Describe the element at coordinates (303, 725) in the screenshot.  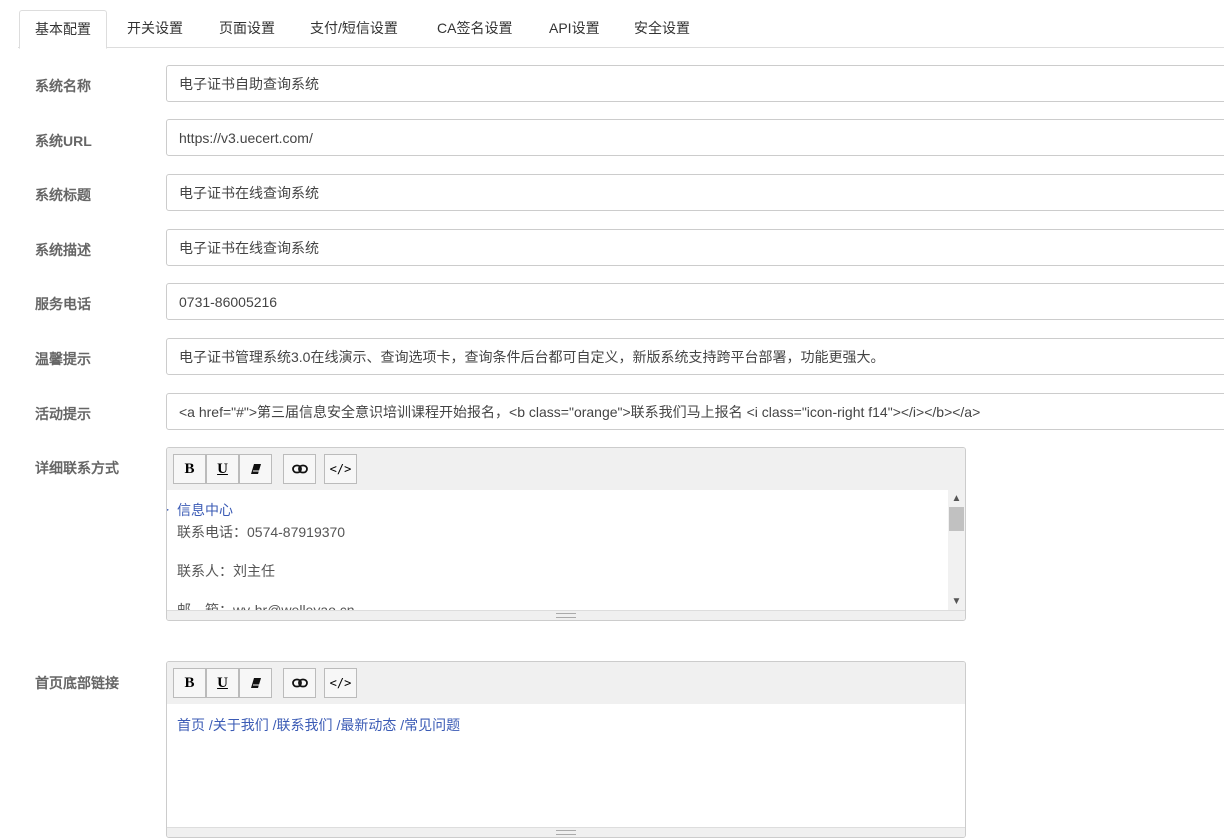
I see `footer-link-contact: /联系我们` at that location.